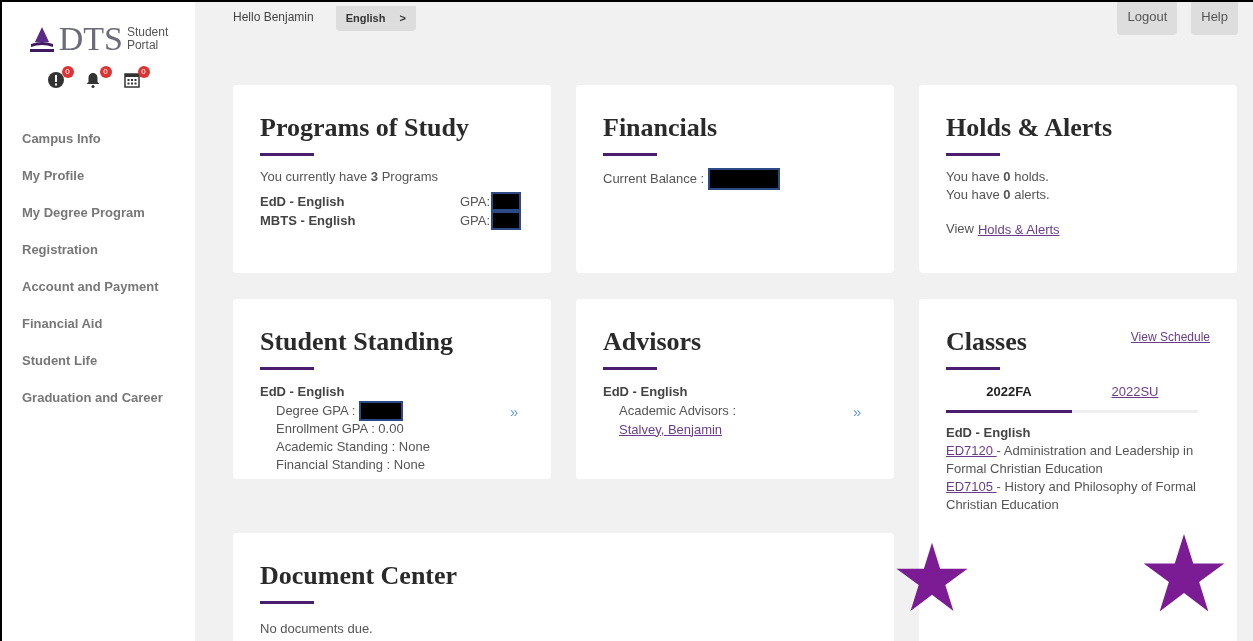 Image resolution: width=1253 pixels, height=641 pixels. What do you see at coordinates (1070, 460) in the screenshot?
I see `course-entry: ED7120 - Administration and Leadership in Formal Christian Education` at bounding box center [1070, 460].